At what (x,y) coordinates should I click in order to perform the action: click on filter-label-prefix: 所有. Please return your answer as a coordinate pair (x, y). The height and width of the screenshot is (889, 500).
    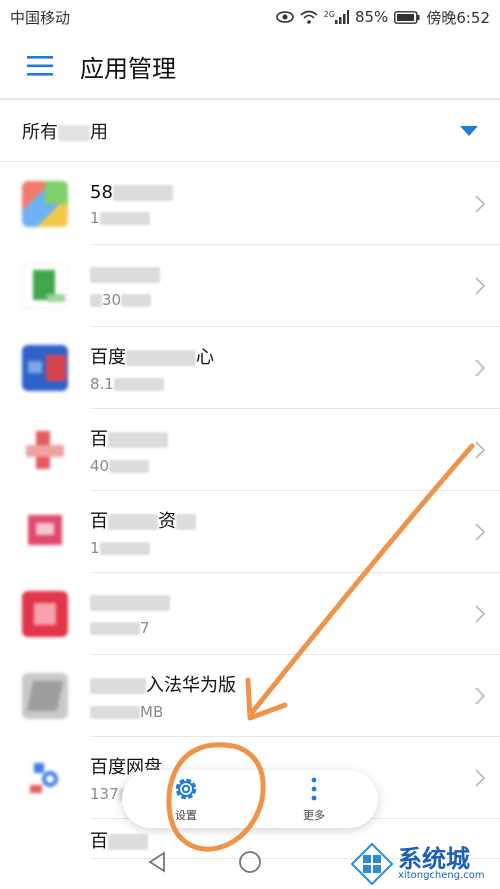
    Looking at the image, I should click on (40, 132).